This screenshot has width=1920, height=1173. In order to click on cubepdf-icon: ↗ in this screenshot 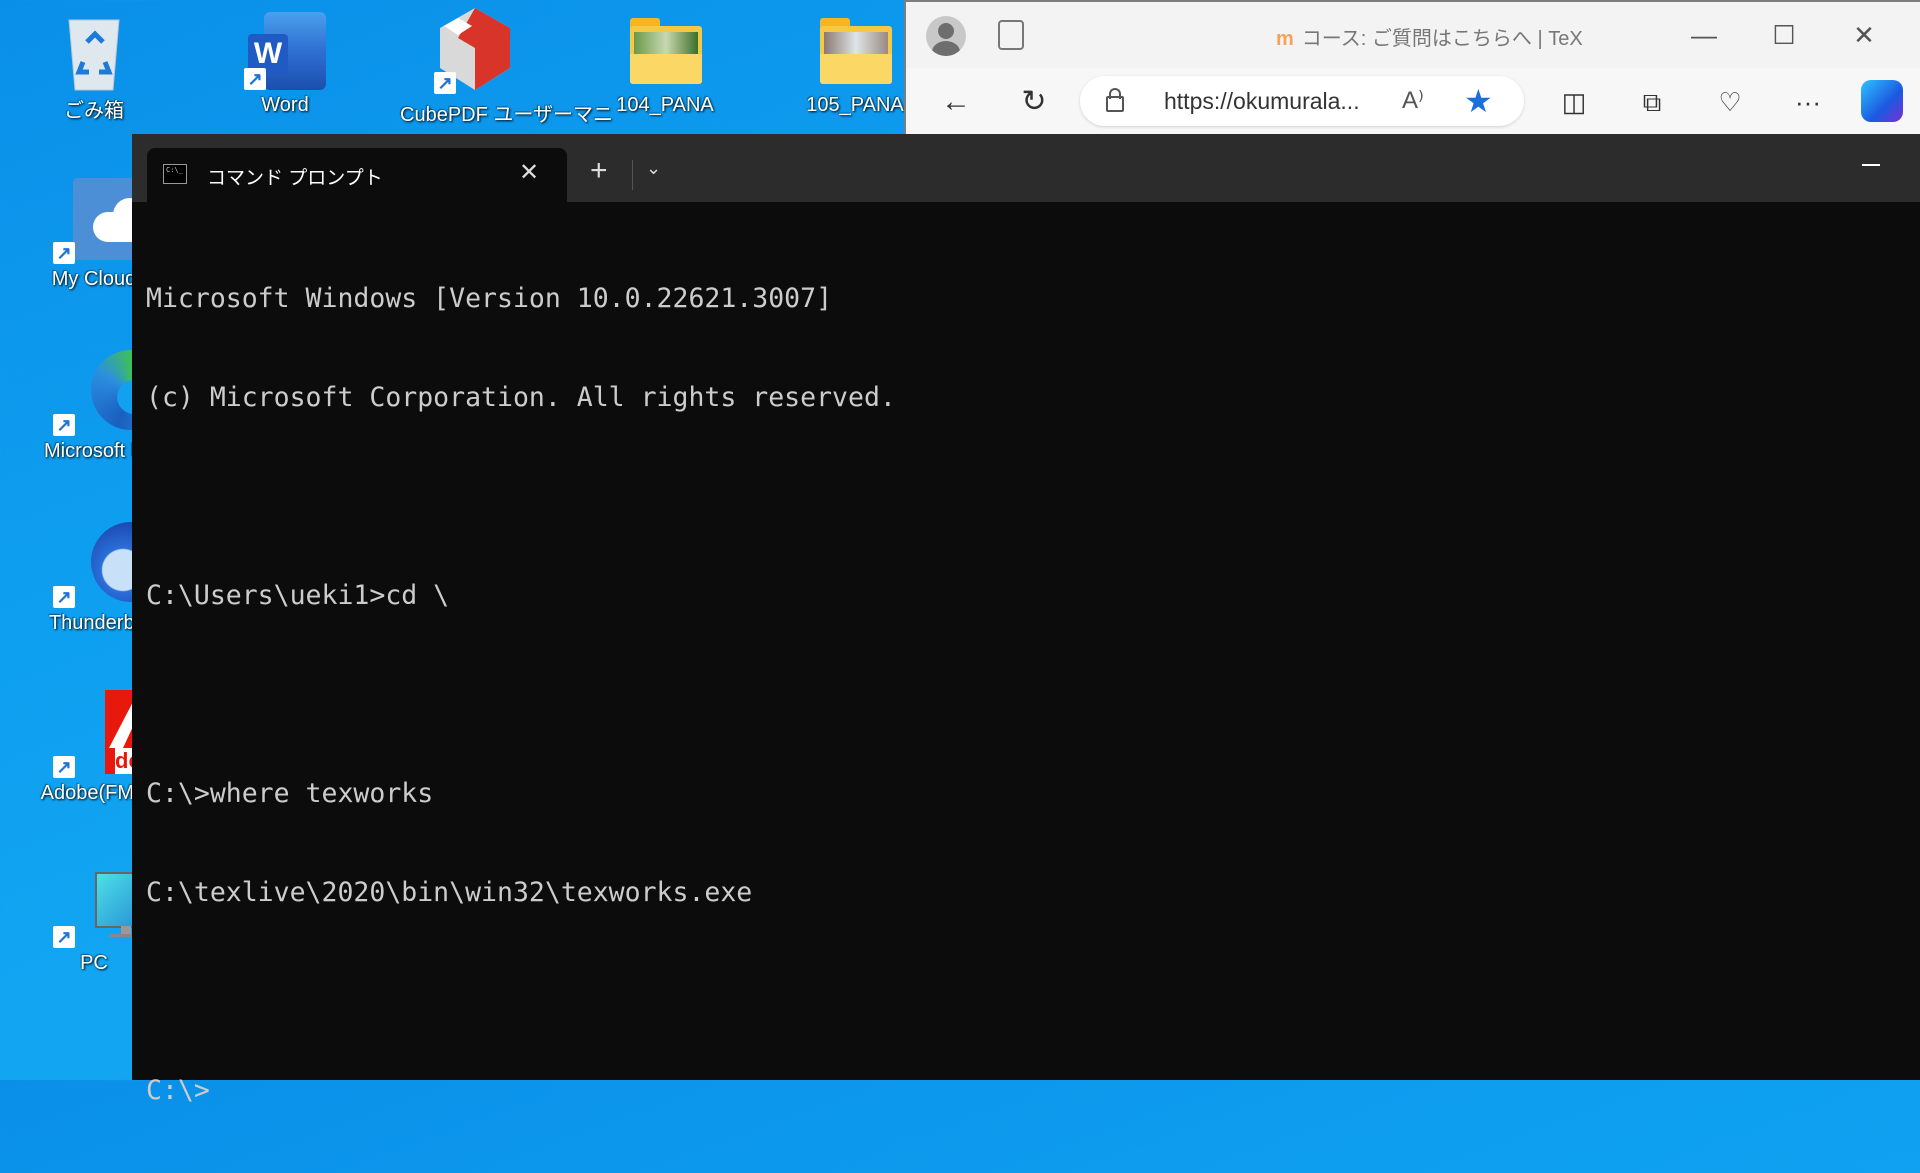, I will do `click(473, 51)`.